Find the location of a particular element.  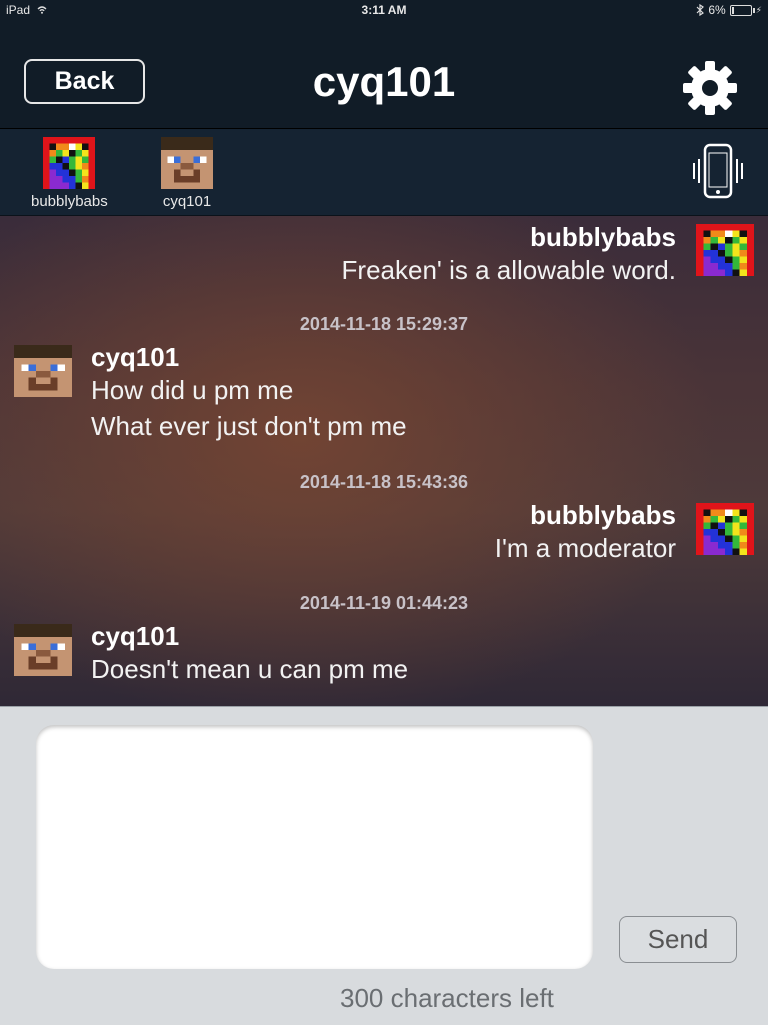

message-cyq101: cyq101 Doesn't mean u can pm me is located at coordinates (249, 654).